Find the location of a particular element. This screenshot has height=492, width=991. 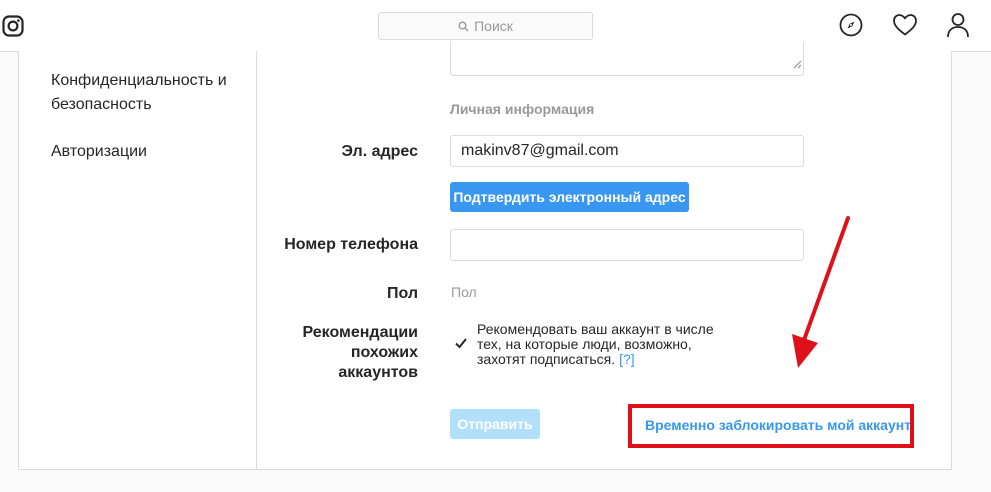

sidebar-item-authorizations: Авторизации is located at coordinates (99, 152).